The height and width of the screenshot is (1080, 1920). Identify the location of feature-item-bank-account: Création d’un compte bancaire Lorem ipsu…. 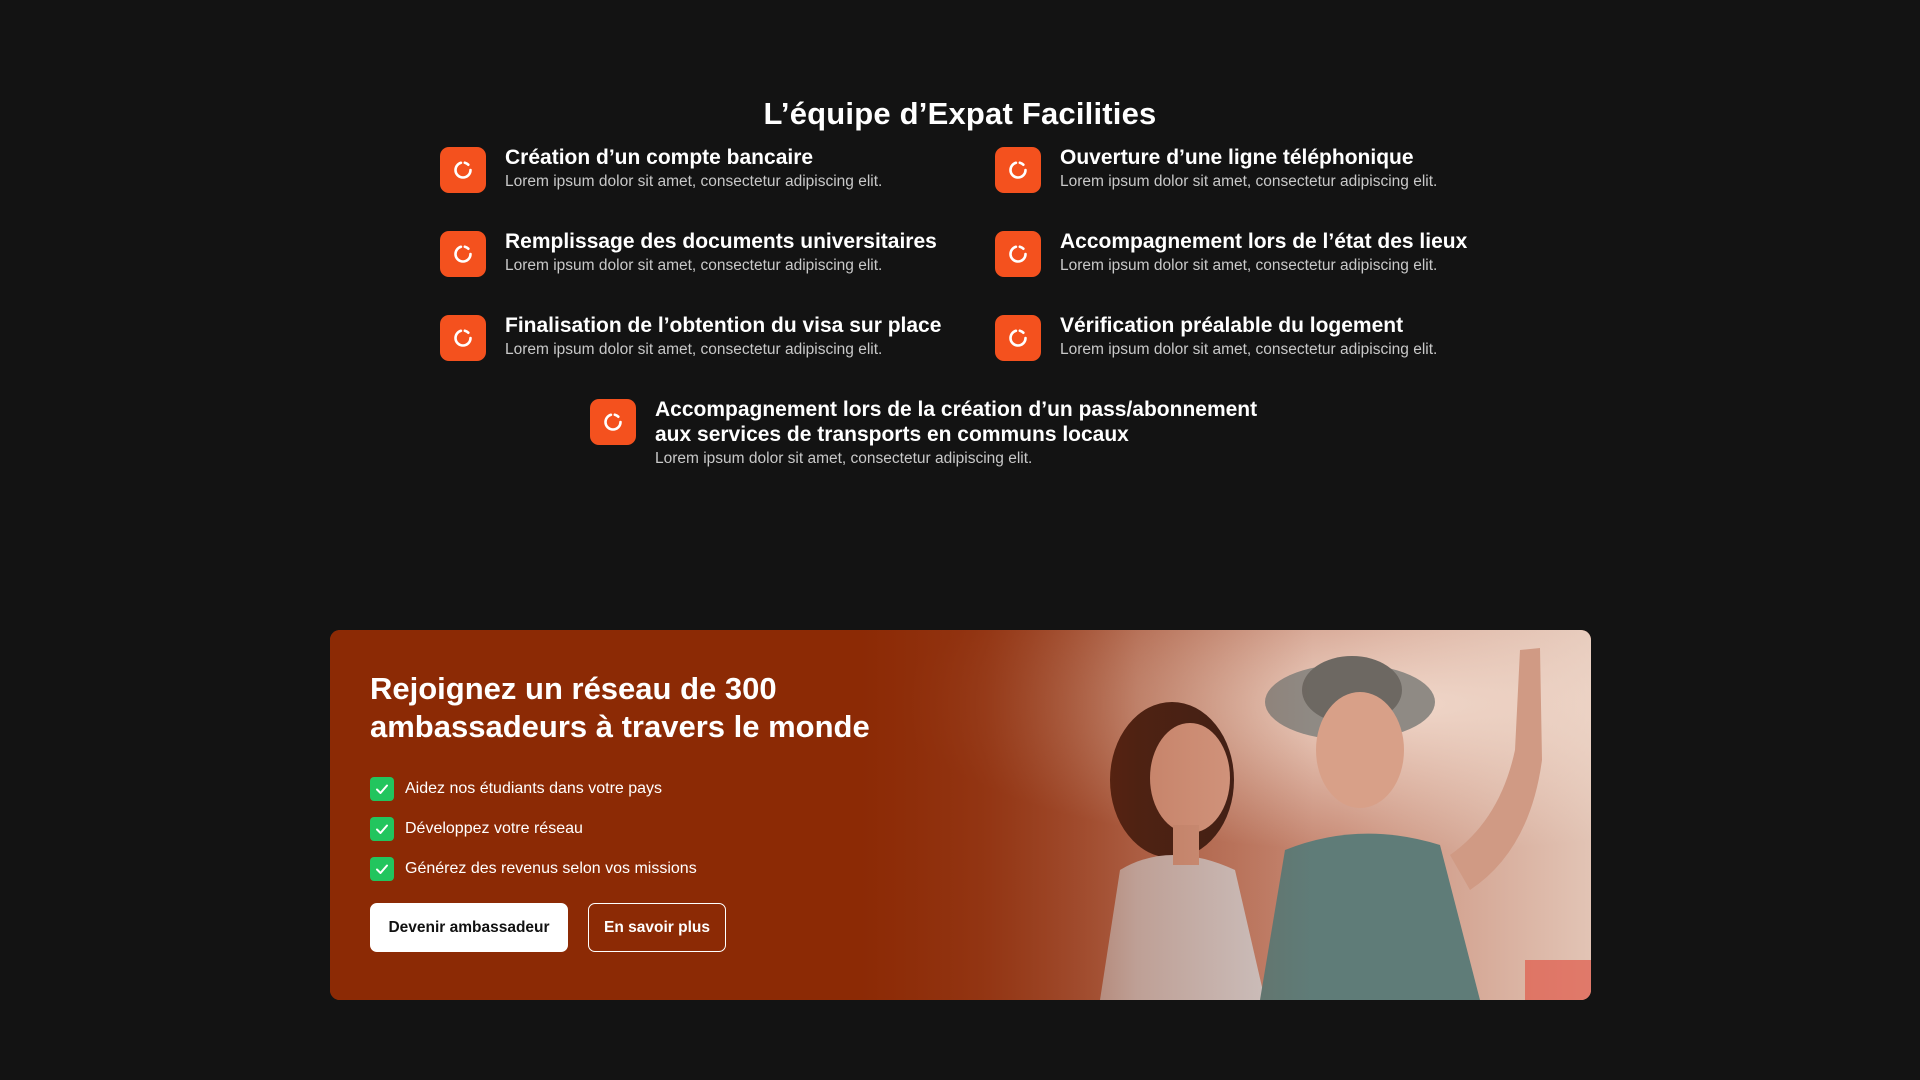
(661, 169).